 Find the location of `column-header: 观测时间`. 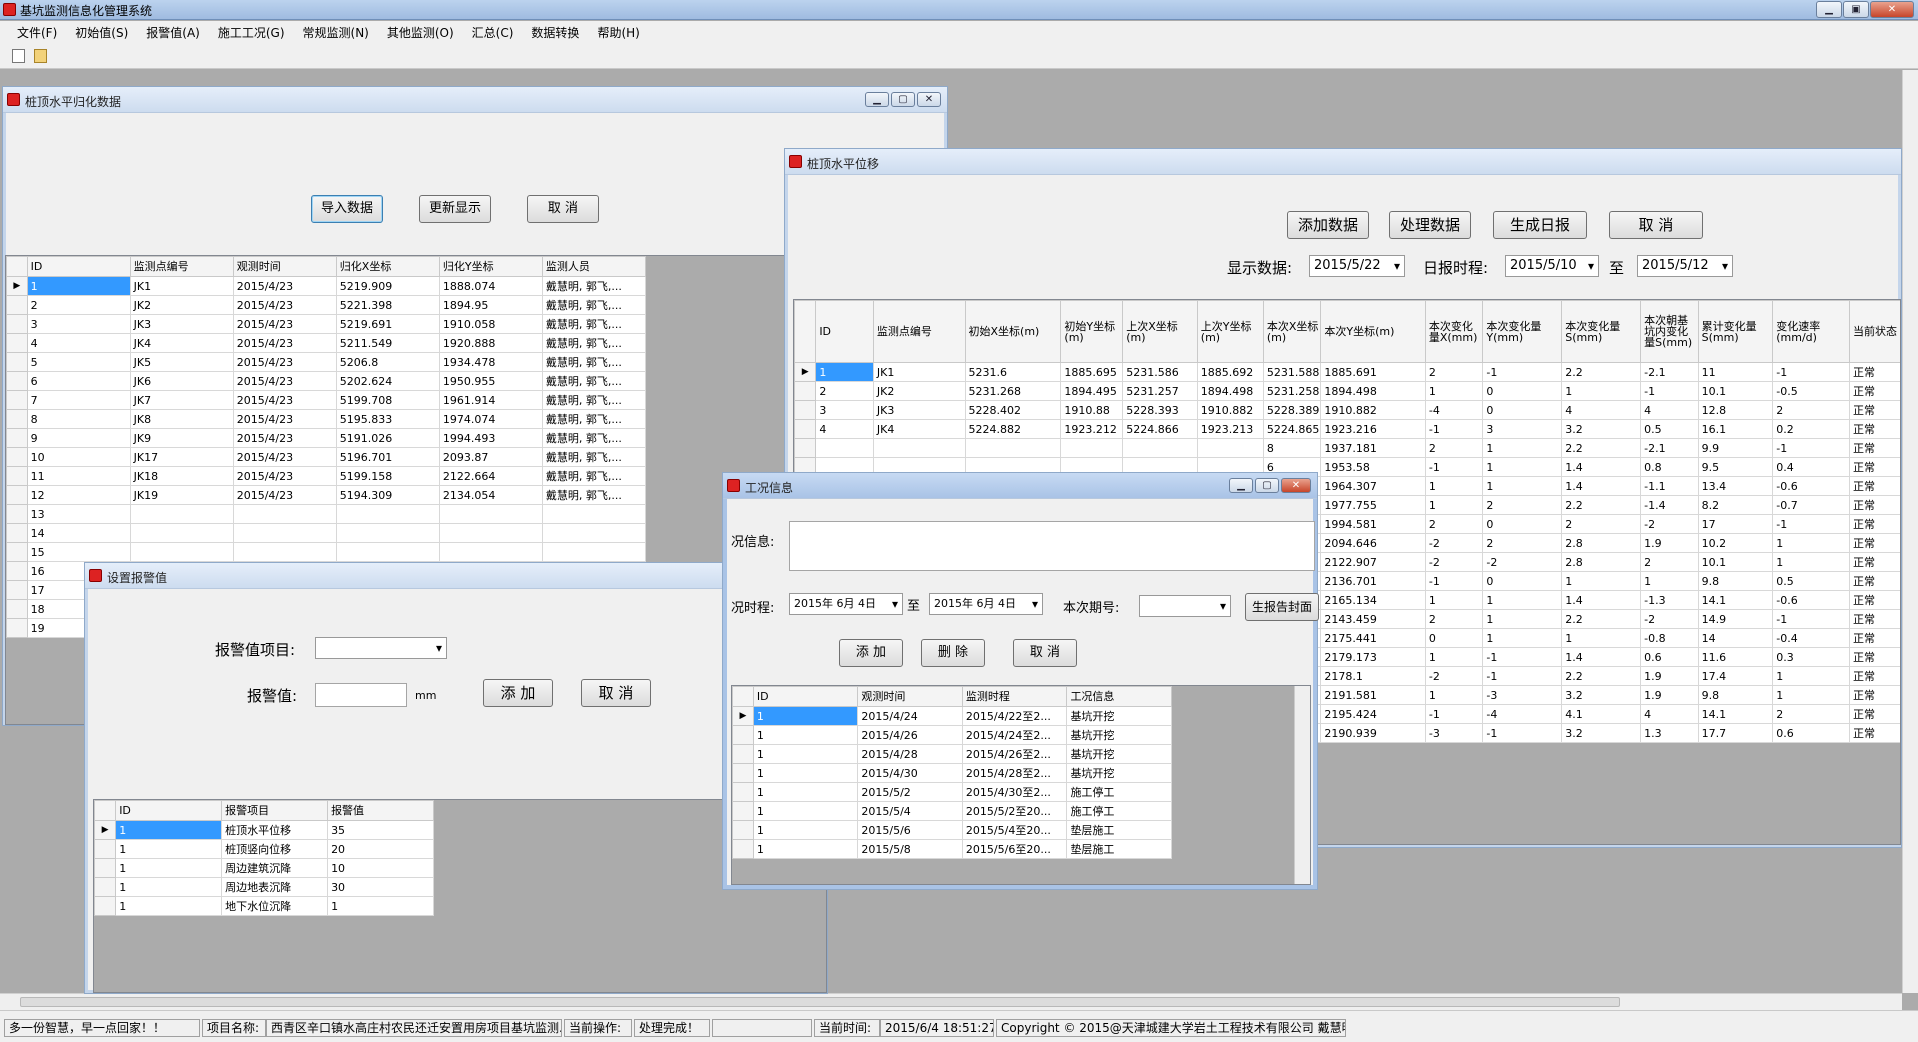

column-header: 观测时间 is located at coordinates (910, 696).